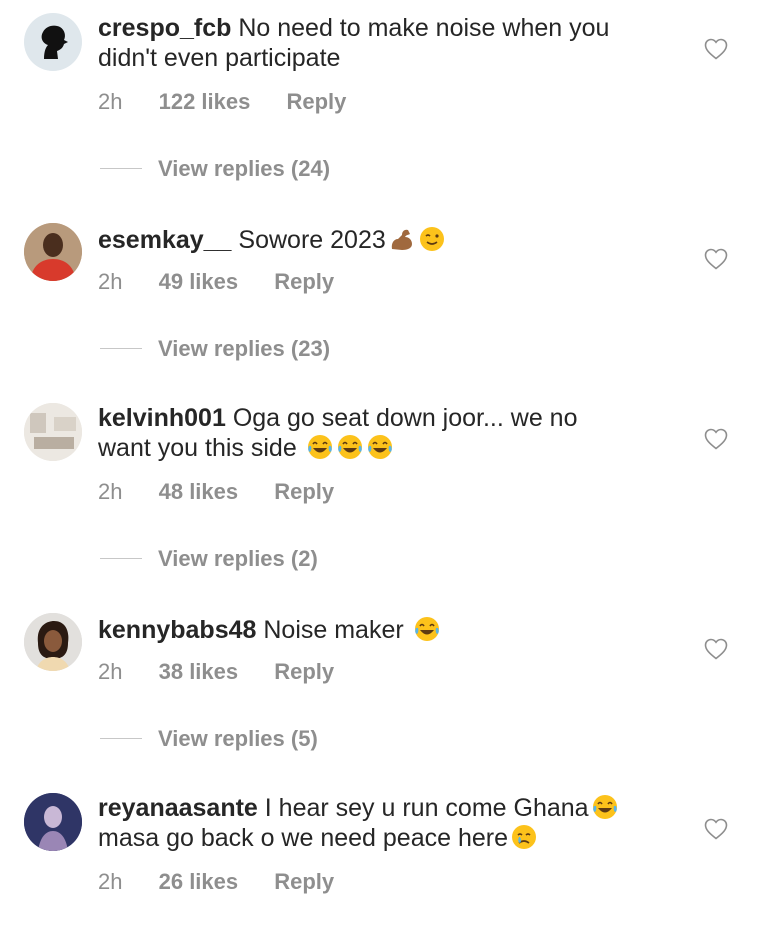 Image resolution: width=768 pixels, height=937 pixels. What do you see at coordinates (244, 348) in the screenshot?
I see `view-replies-label: View replies (23)` at bounding box center [244, 348].